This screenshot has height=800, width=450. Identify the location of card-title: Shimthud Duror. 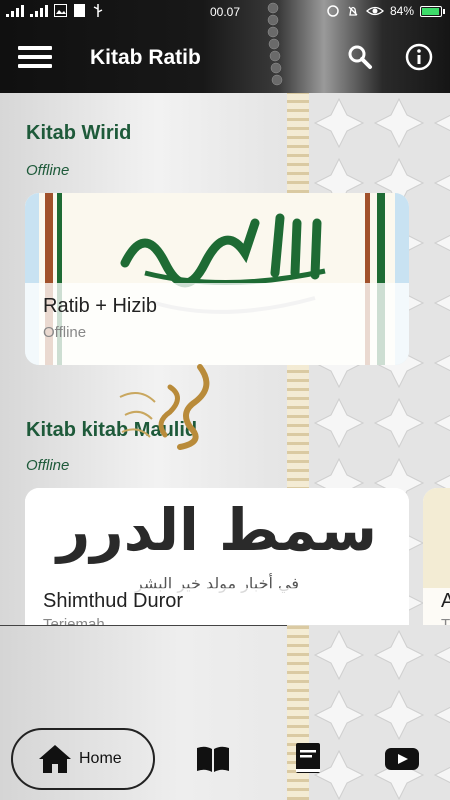
(113, 601).